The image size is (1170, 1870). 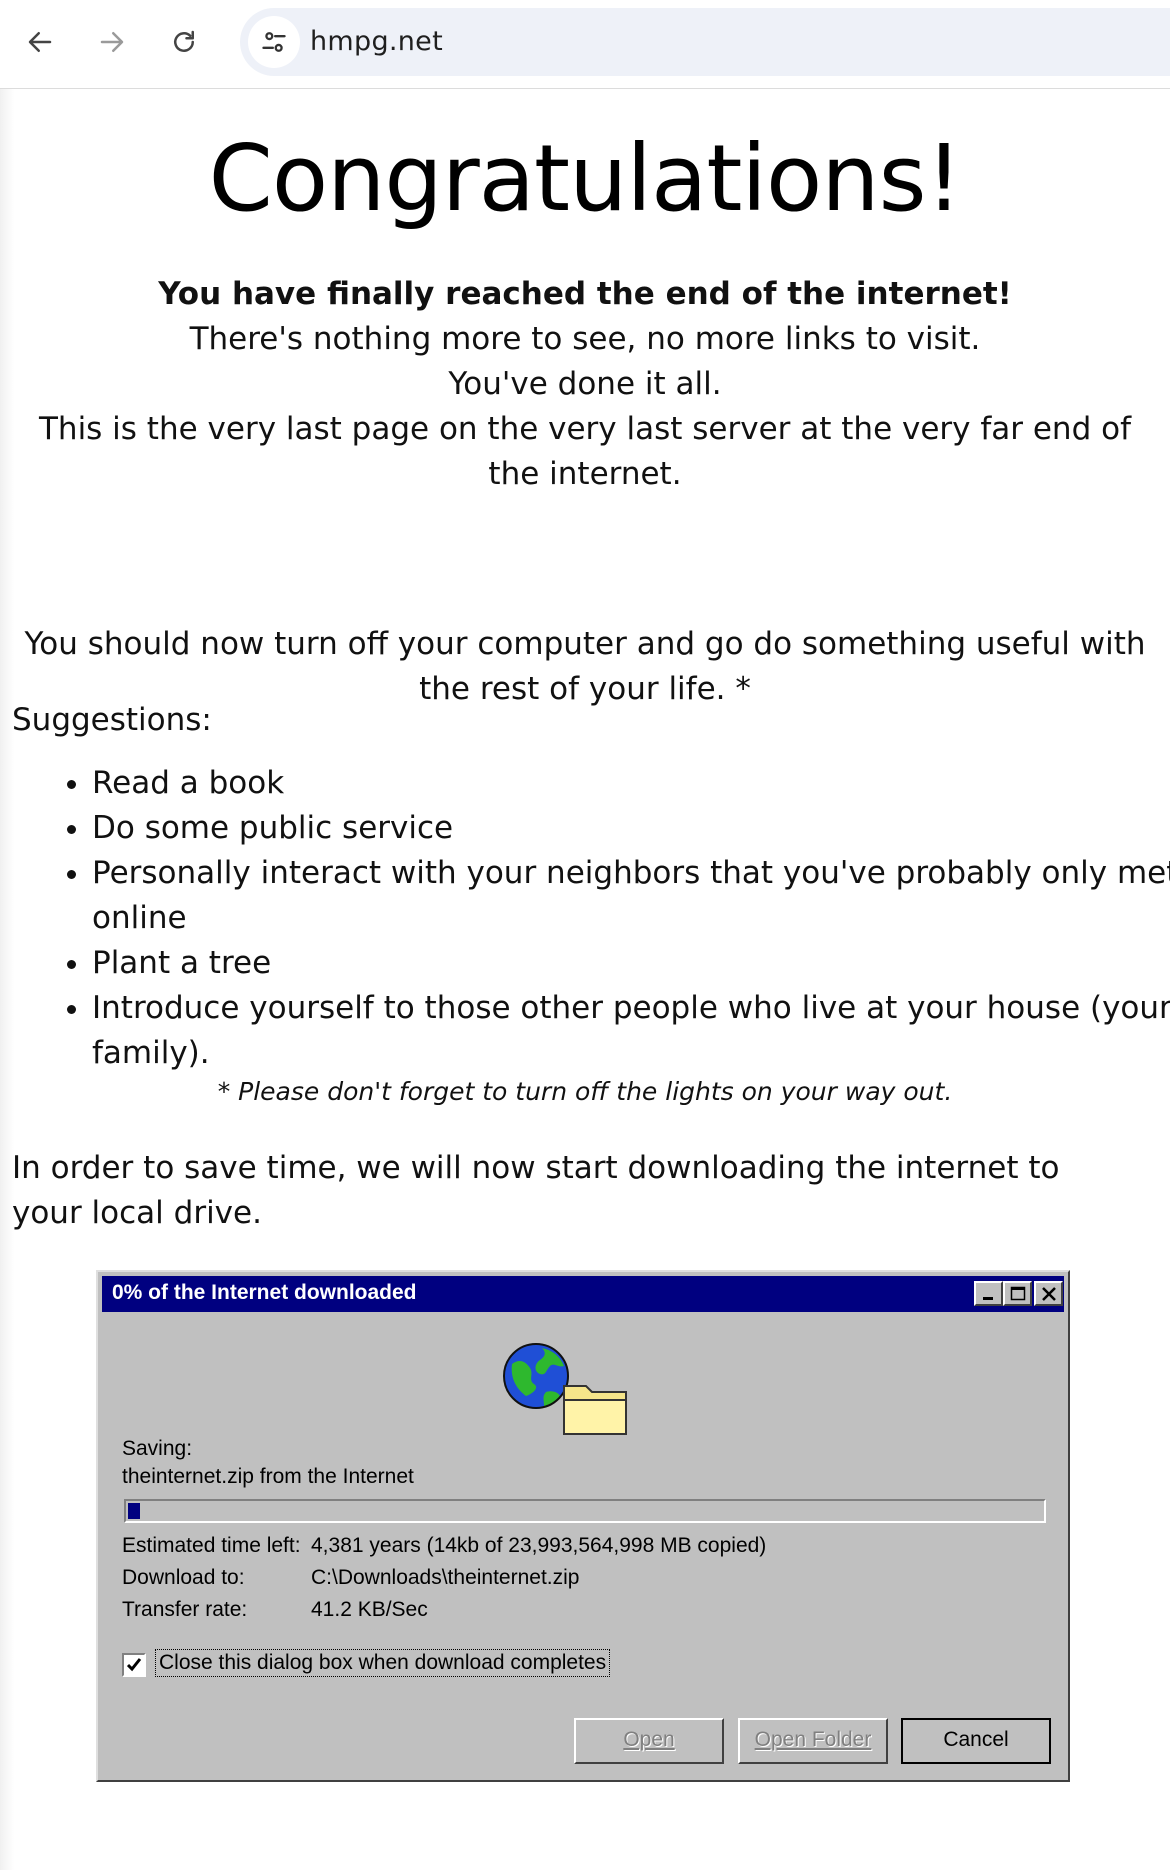 I want to click on url-text: hmpg.net, so click(x=376, y=41).